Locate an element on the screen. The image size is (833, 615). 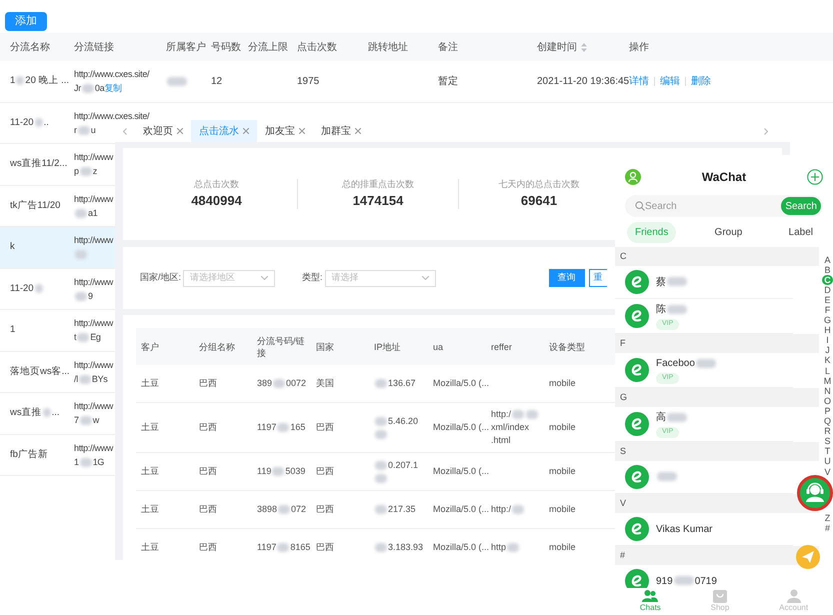
column-header: 分组名称 is located at coordinates (217, 347).